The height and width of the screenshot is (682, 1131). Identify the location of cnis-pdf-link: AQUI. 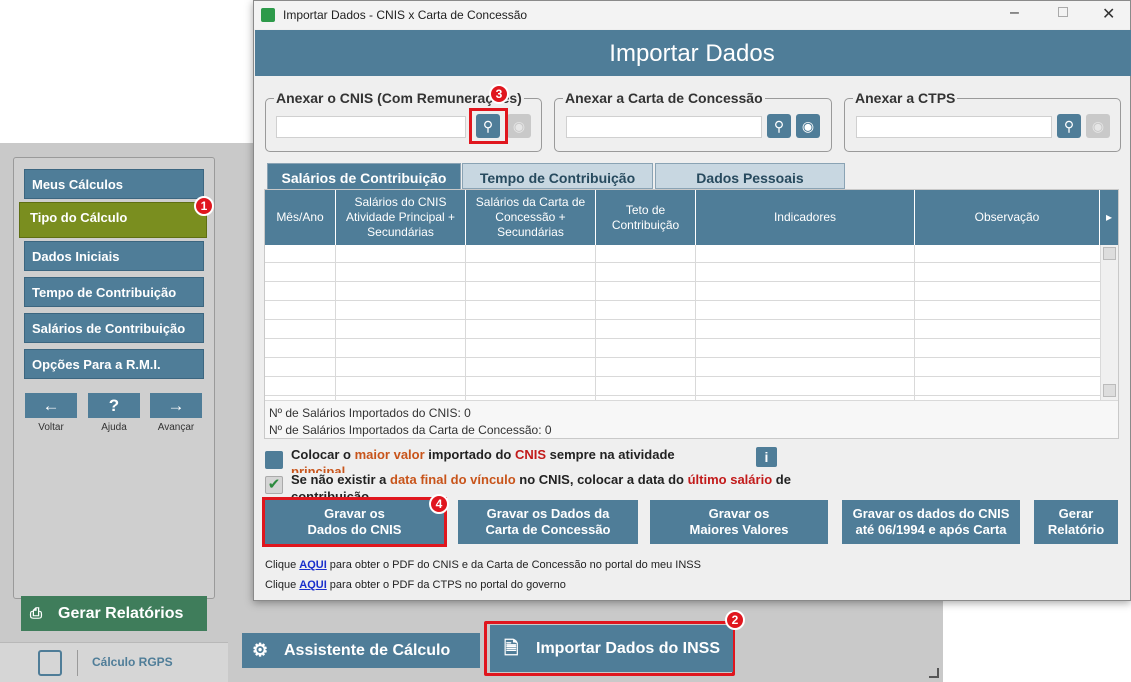
(313, 565).